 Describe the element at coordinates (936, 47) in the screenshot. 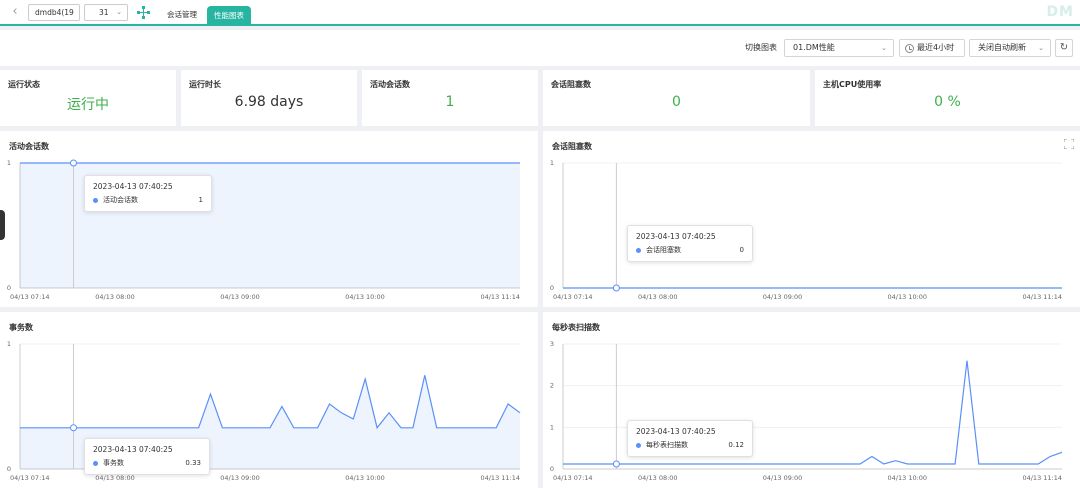

I see `time-range-value: 最近4小时` at that location.